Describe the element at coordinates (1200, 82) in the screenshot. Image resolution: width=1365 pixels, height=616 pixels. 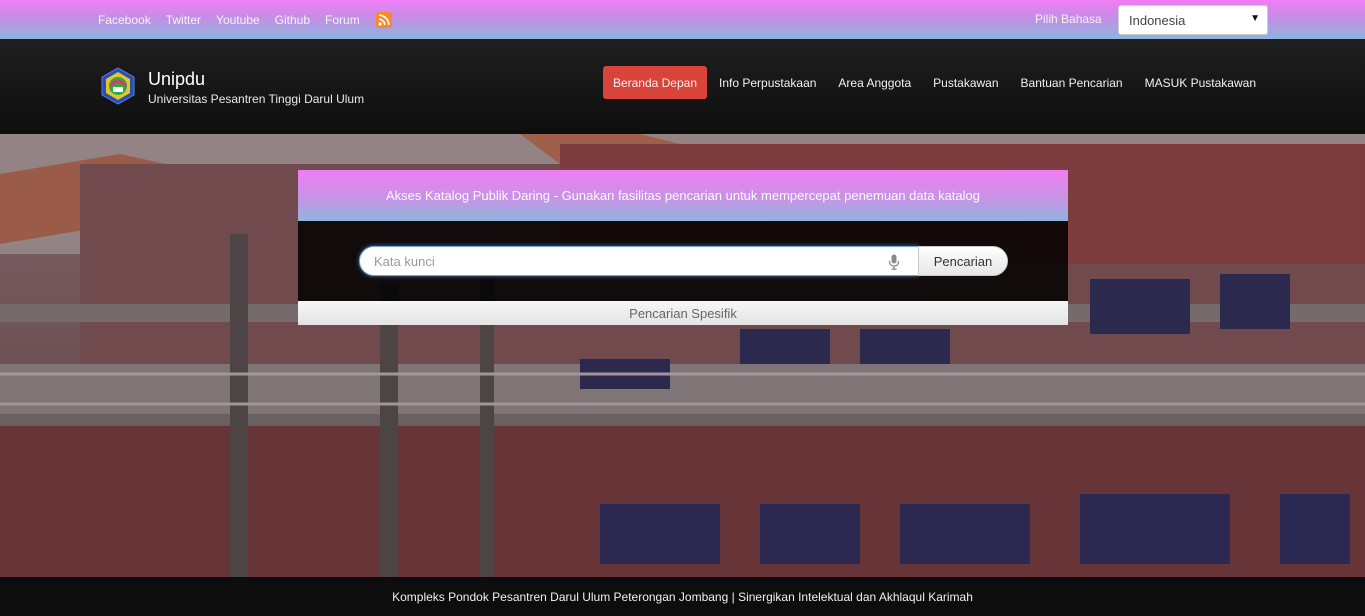
I see `nav-librarian-login: MASUK Pustakawan` at that location.